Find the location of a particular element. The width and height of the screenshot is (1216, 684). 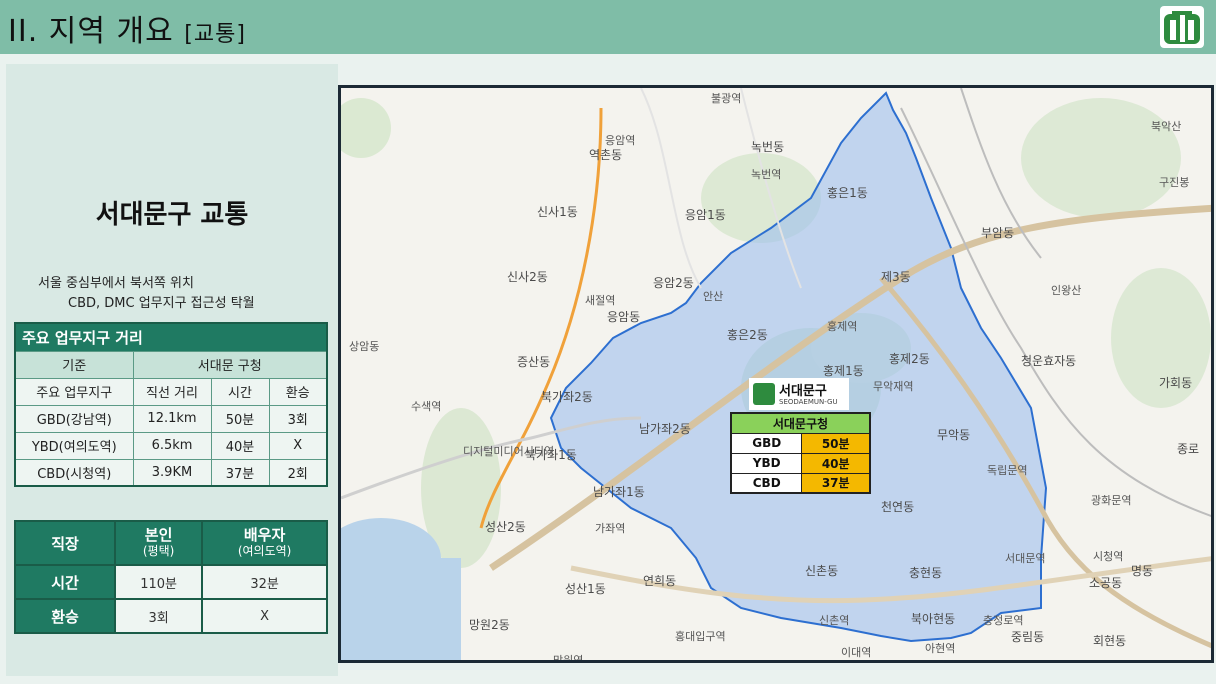

header-bar: II. 지역 개요 [교통] is located at coordinates (608, 27).